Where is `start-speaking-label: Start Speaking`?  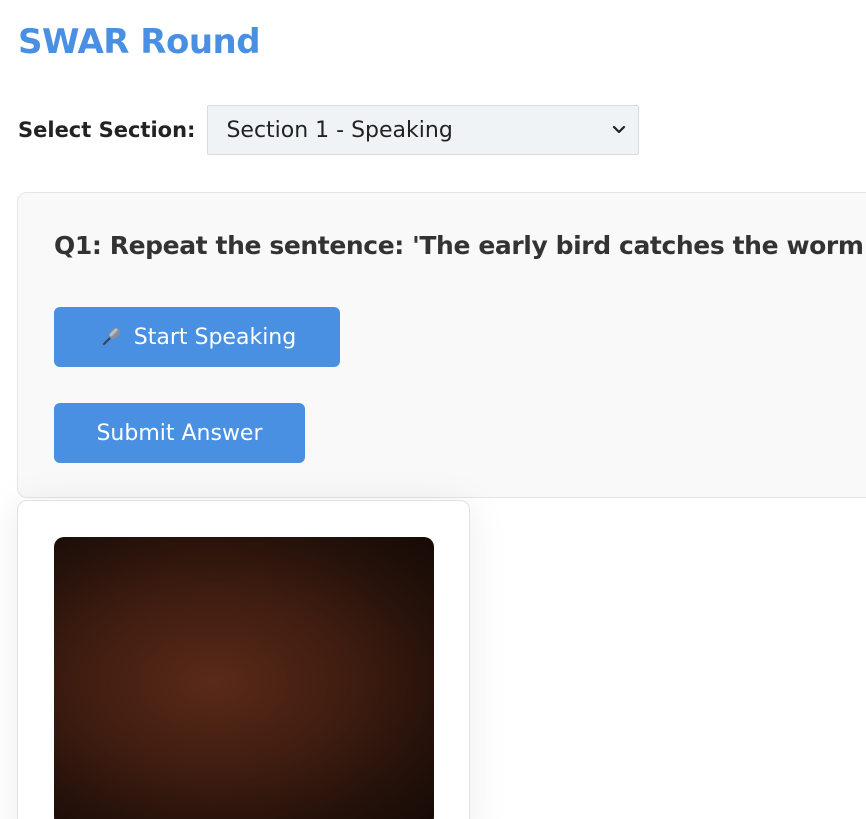
start-speaking-label: Start Speaking is located at coordinates (215, 337).